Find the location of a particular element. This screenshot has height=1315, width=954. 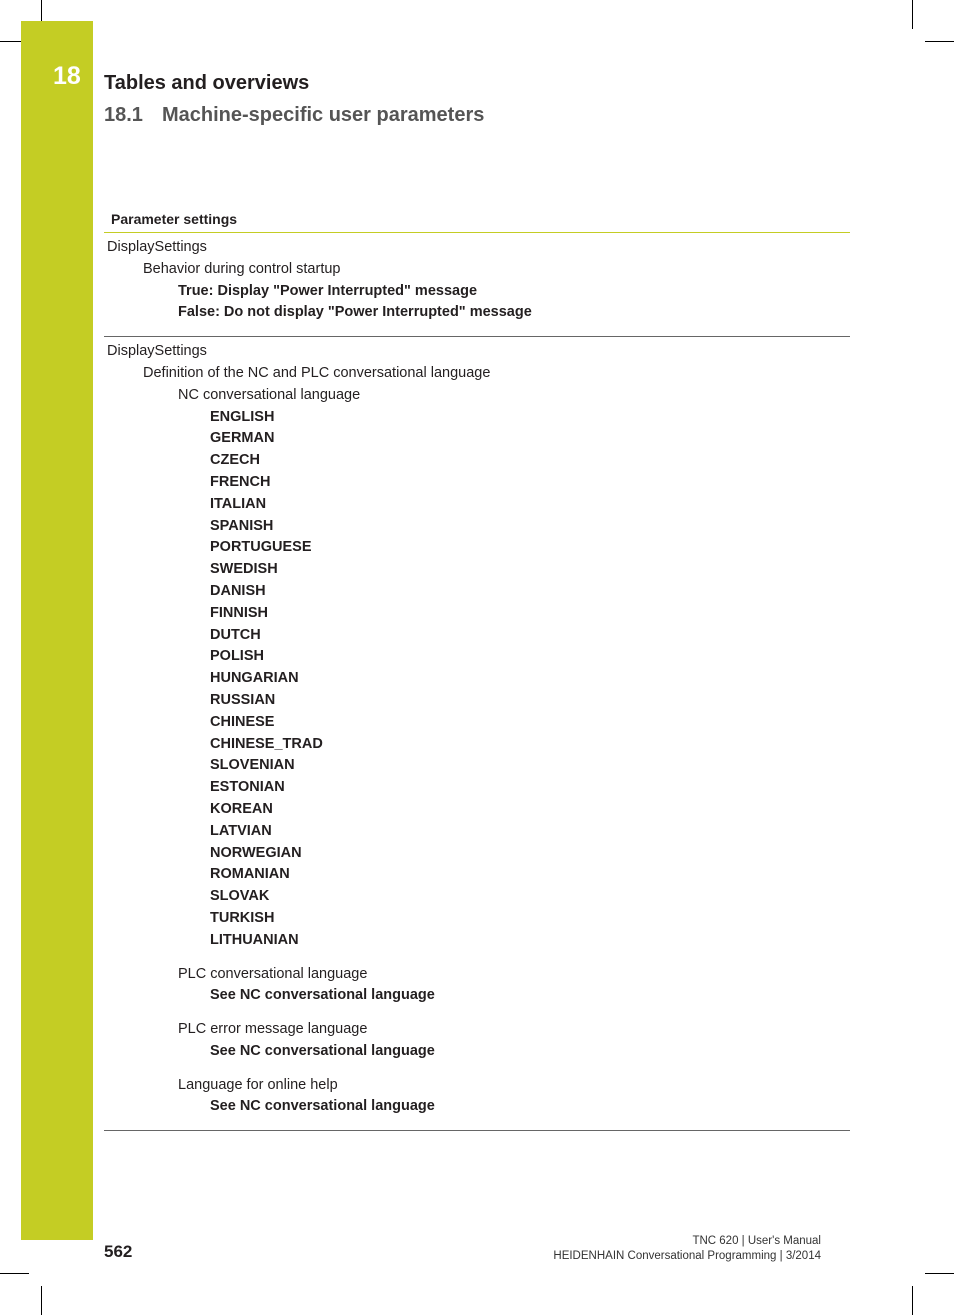

language-option: HUNGARIAN is located at coordinates (254, 678).